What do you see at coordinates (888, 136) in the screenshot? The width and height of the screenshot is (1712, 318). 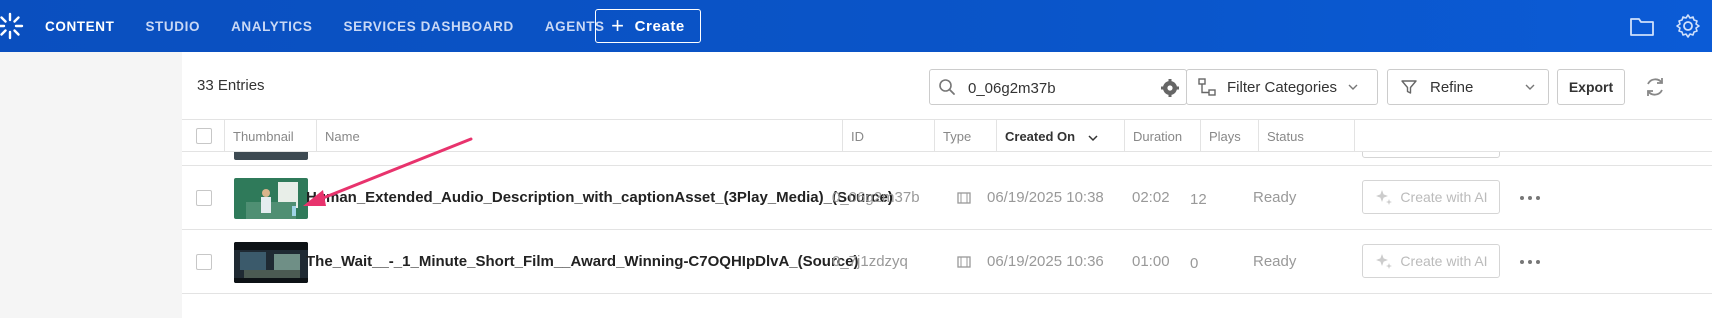 I see `column-header-id: ID` at bounding box center [888, 136].